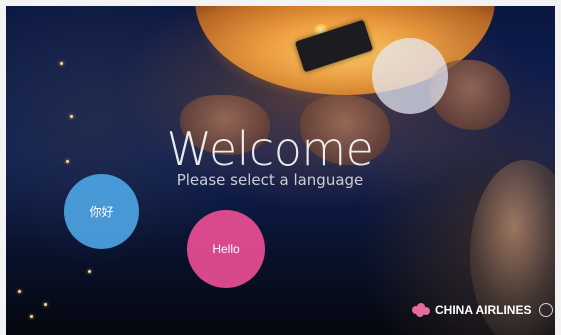 The height and width of the screenshot is (335, 561). I want to click on plum-blossom-icon, so click(421, 310).